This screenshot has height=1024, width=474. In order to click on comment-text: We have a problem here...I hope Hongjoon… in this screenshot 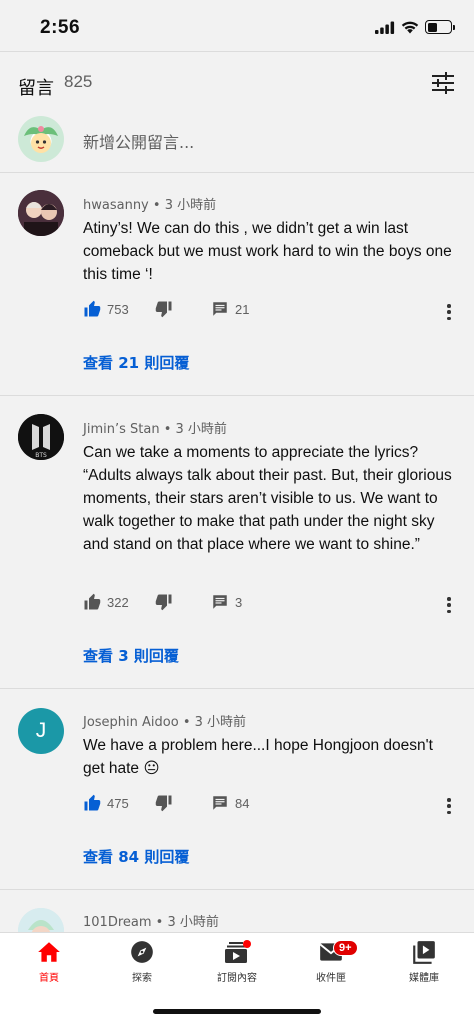, I will do `click(258, 757)`.